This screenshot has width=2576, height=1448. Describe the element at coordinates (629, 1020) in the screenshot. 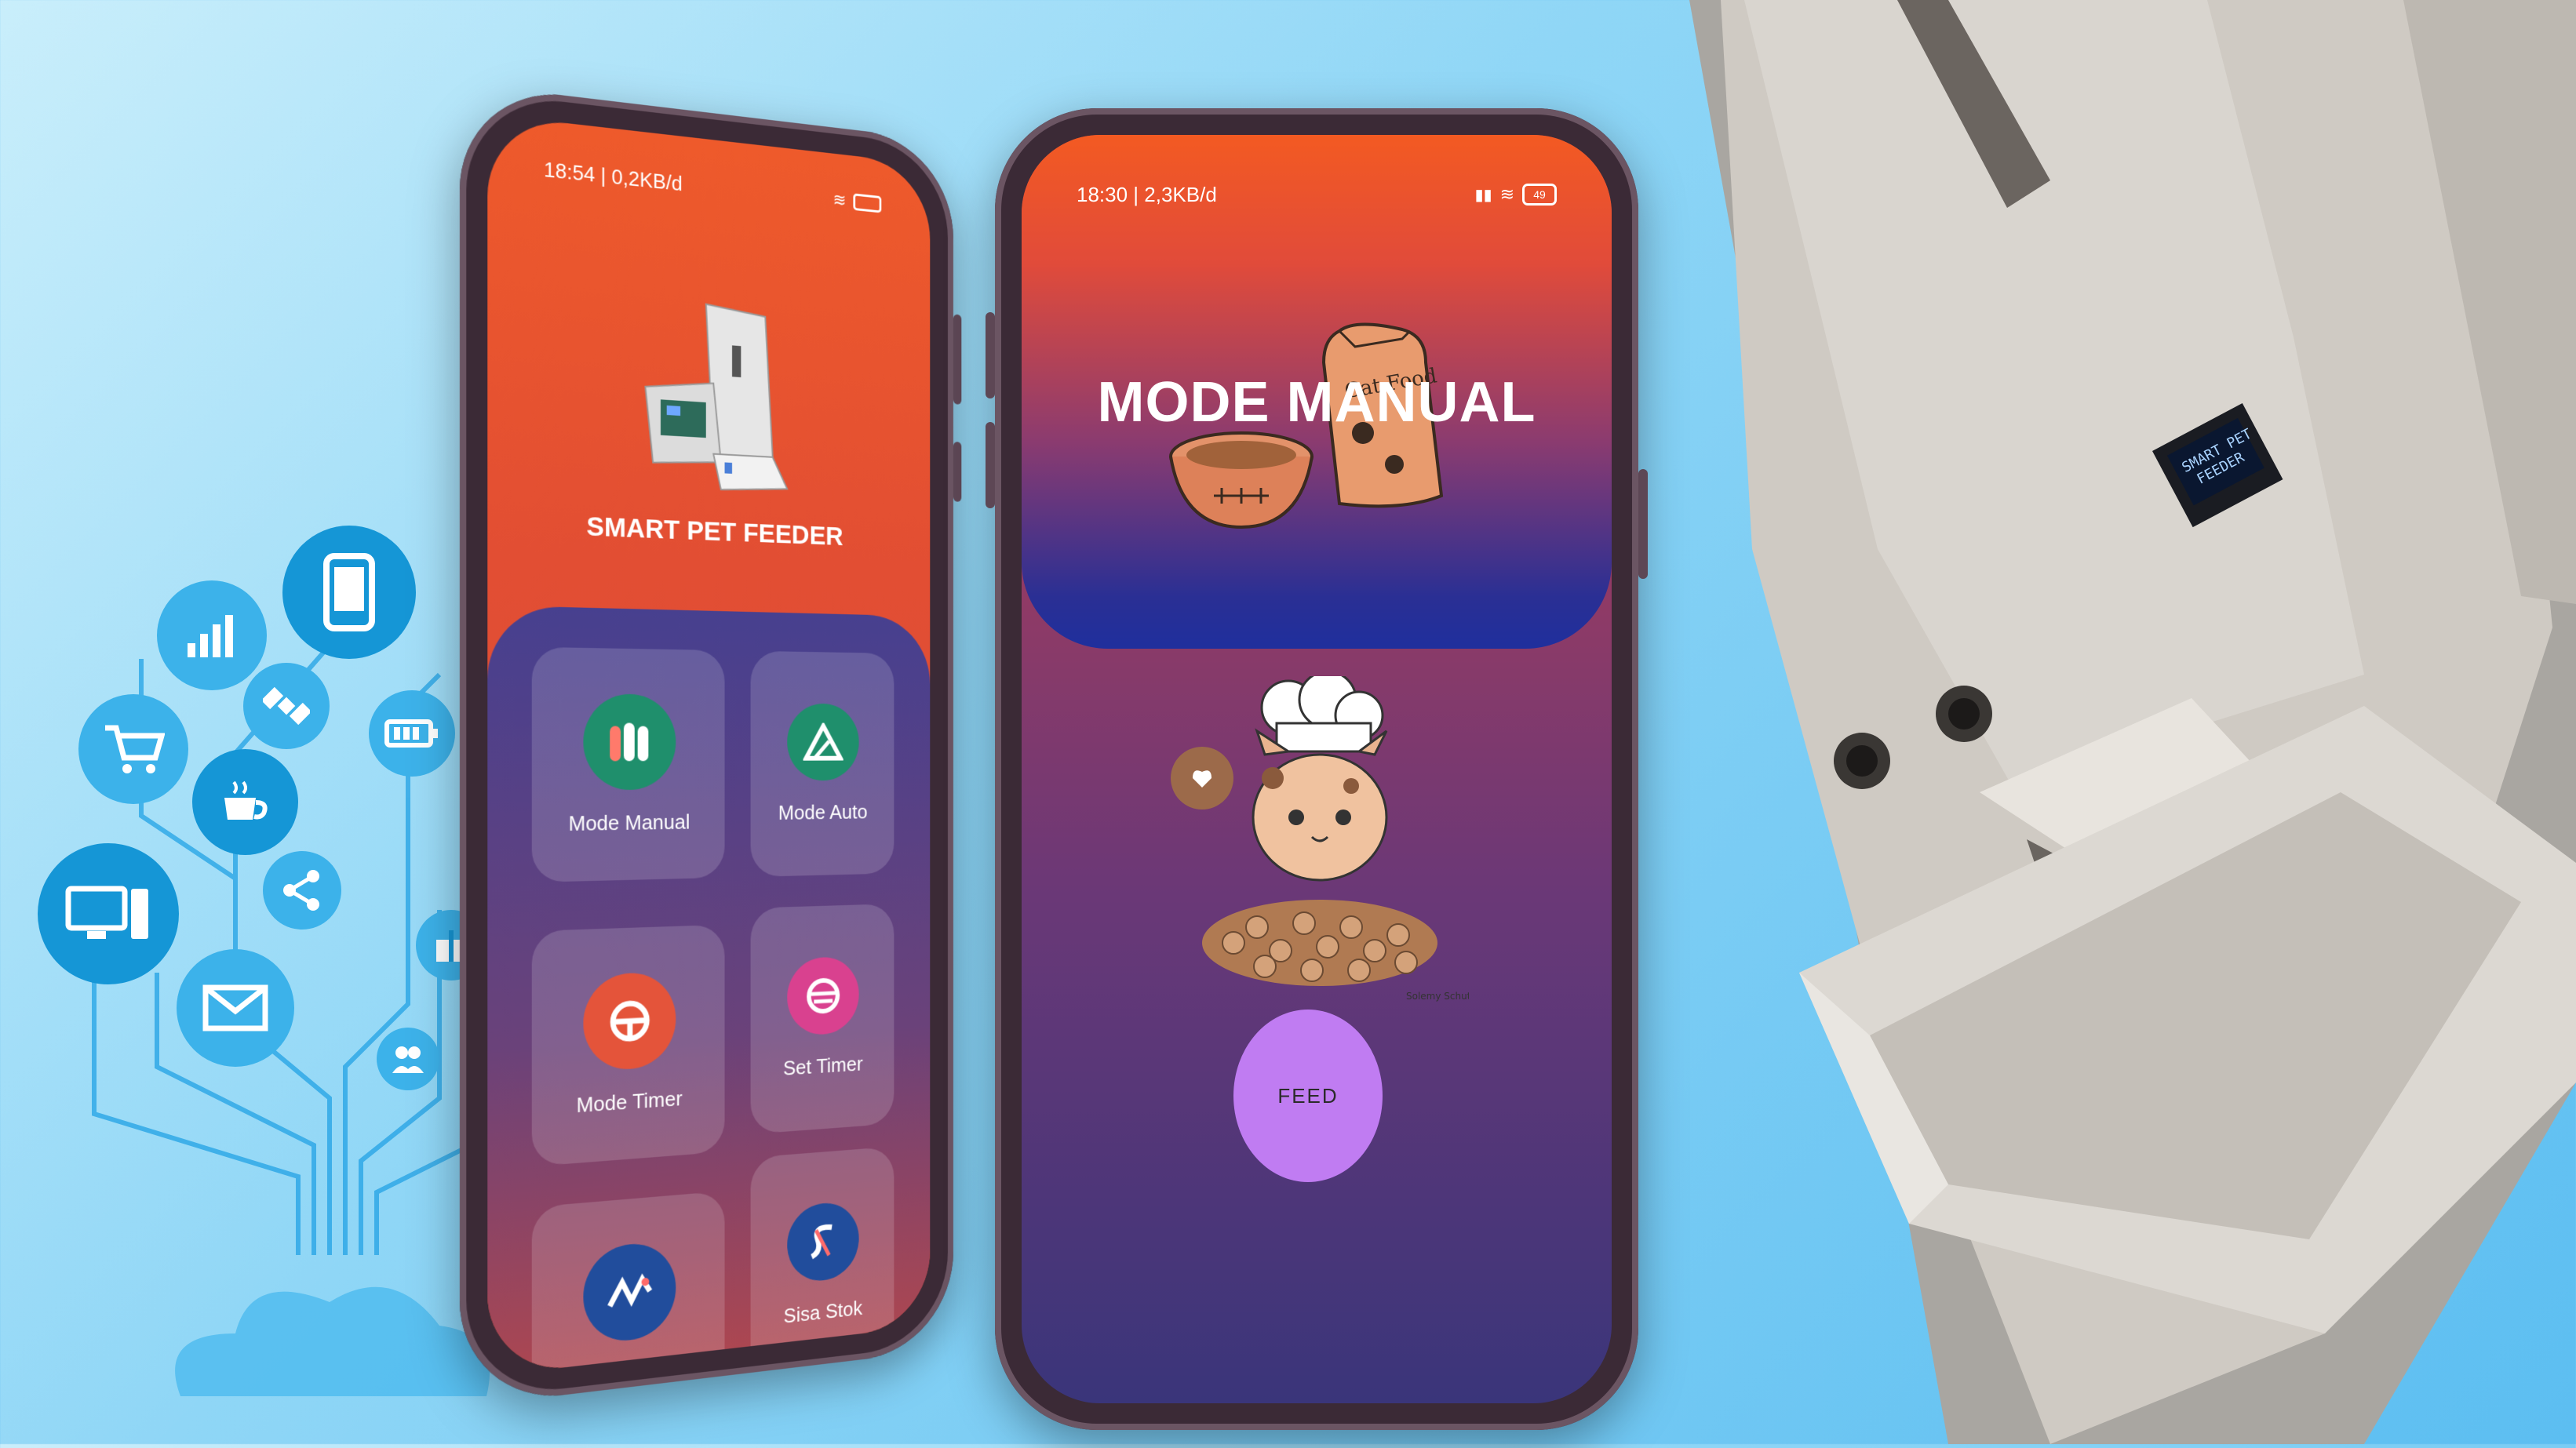

I see `timer-logo-icon` at that location.